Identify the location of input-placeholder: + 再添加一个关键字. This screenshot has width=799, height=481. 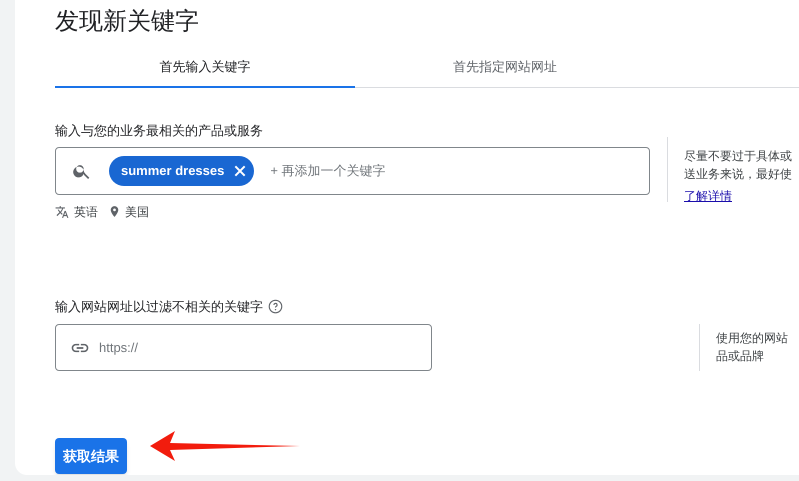
(328, 171).